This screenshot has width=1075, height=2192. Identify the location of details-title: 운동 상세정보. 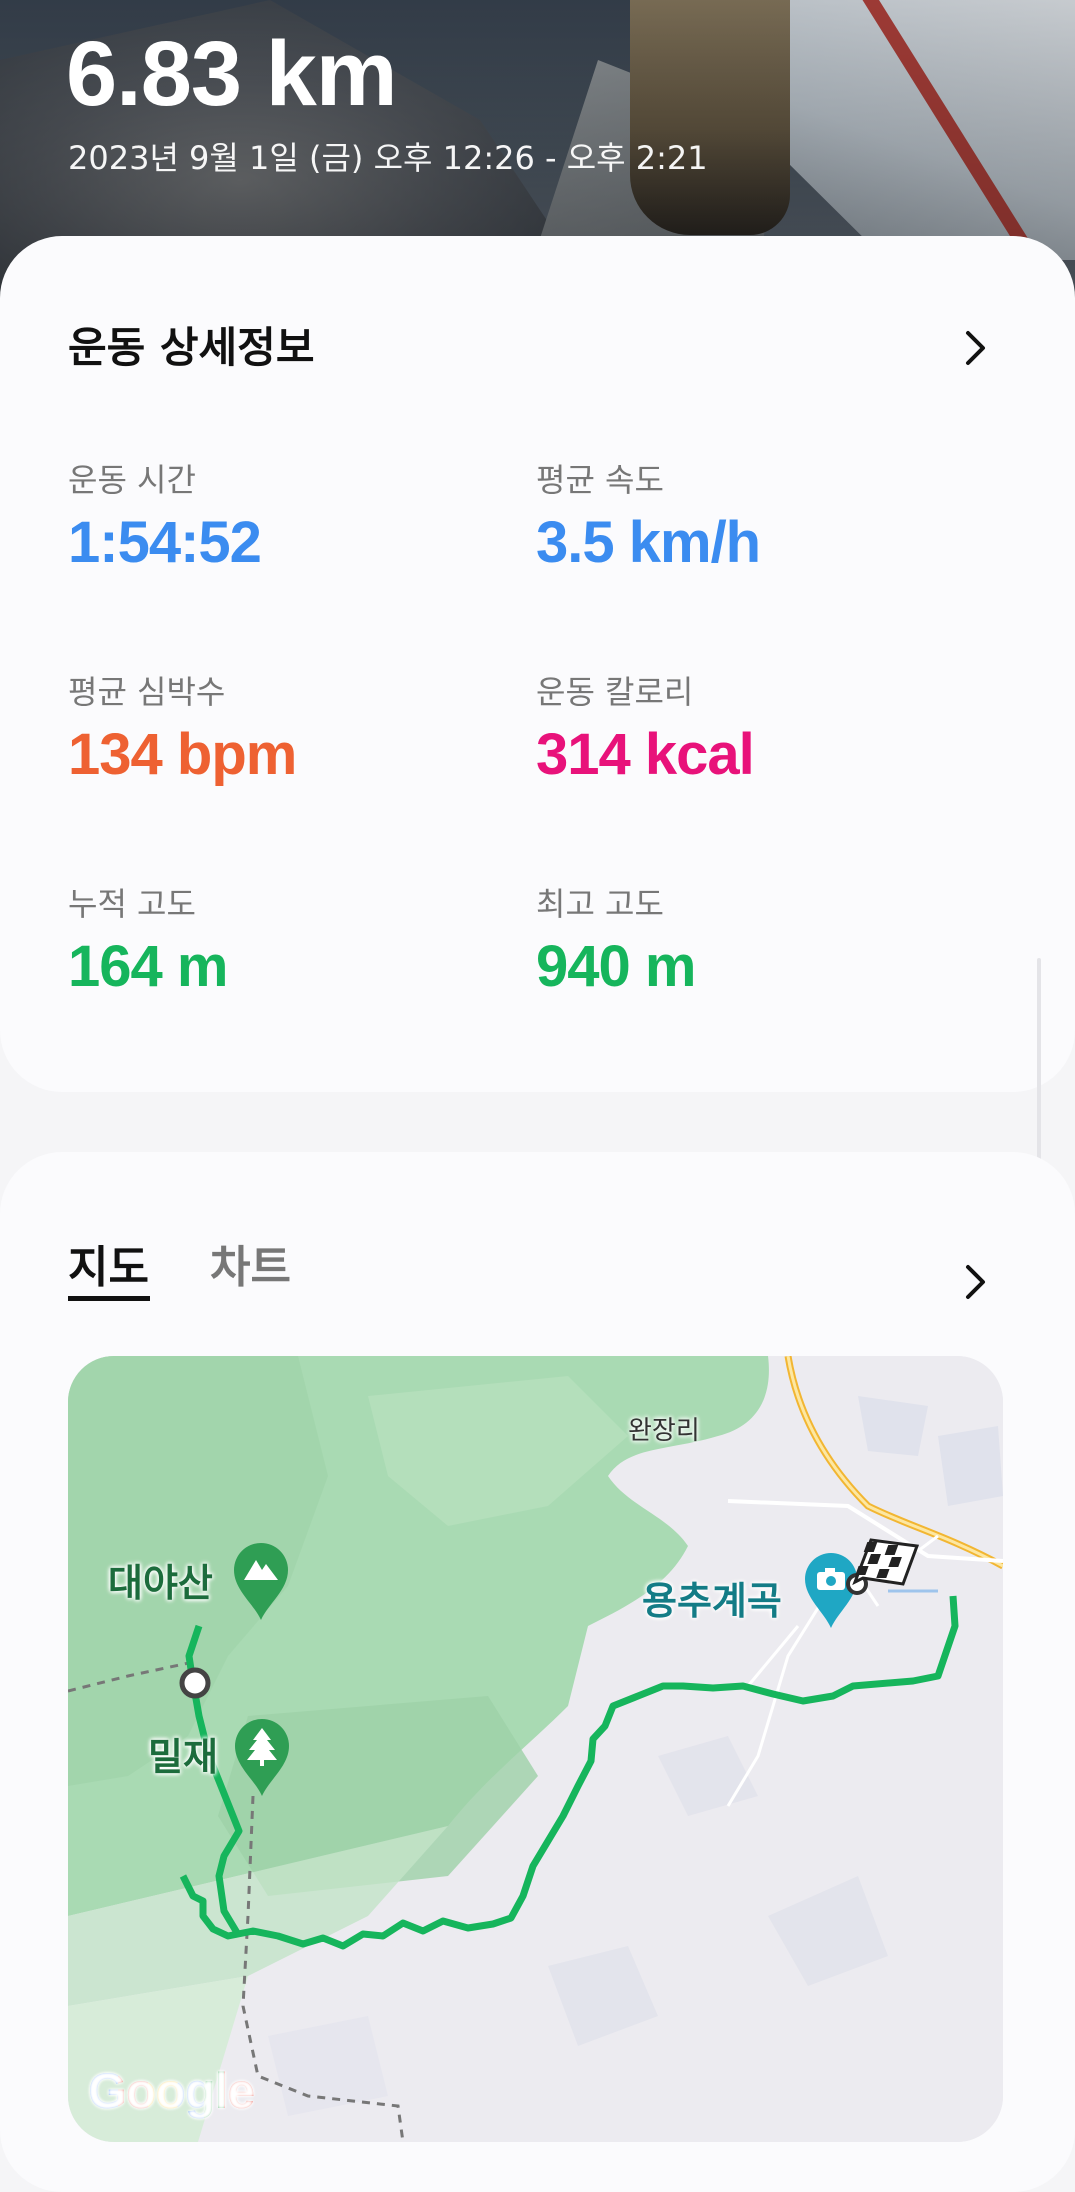
(191, 347).